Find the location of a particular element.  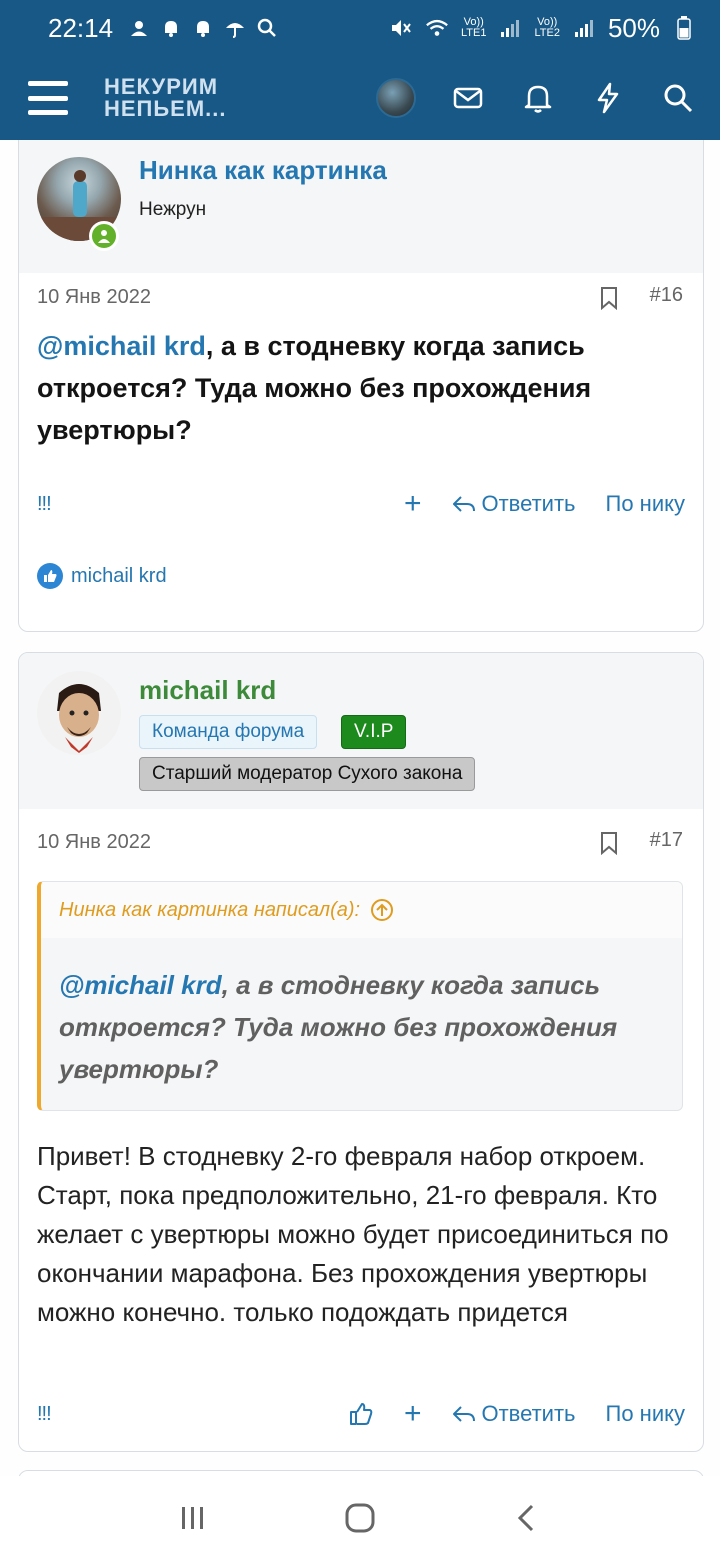

umbrella-icon is located at coordinates (235, 28).